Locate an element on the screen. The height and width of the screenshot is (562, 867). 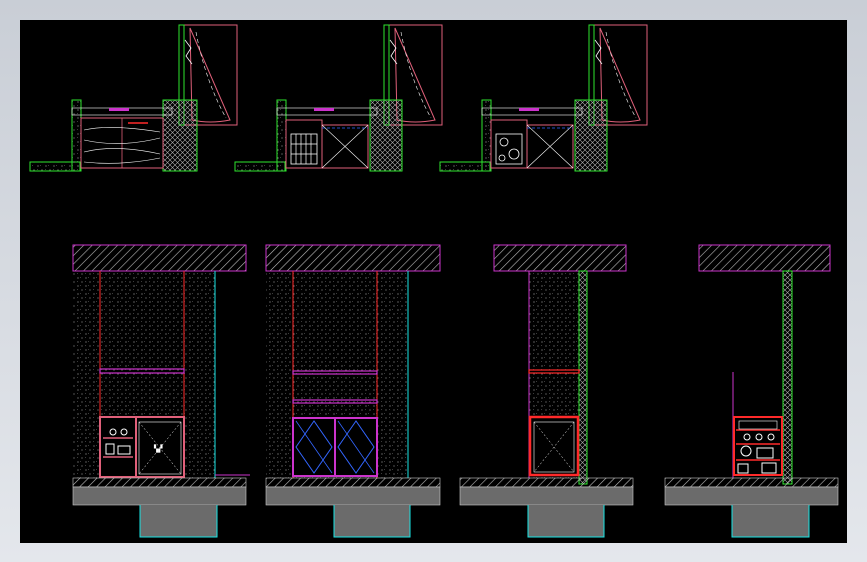
single-door-cabinet is located at coordinates (554, 446).